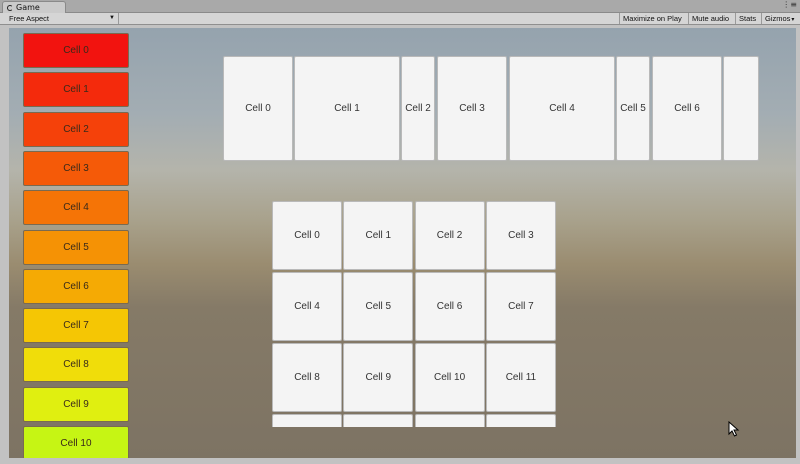 The image size is (800, 464). What do you see at coordinates (789, 5) in the screenshot?
I see `tab-menu-icon: ⋮≡` at bounding box center [789, 5].